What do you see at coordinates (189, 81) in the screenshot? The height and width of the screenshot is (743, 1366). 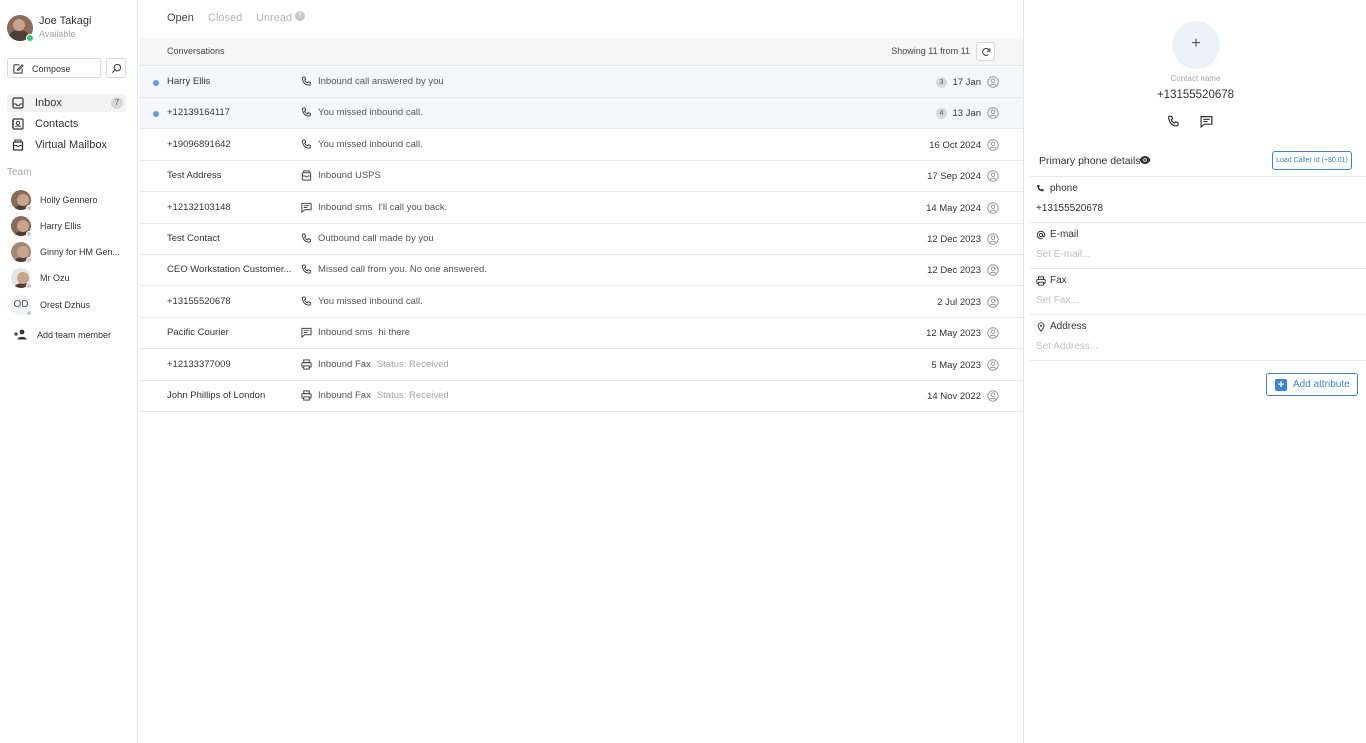 I see `conversation-name: Harry Ellis` at bounding box center [189, 81].